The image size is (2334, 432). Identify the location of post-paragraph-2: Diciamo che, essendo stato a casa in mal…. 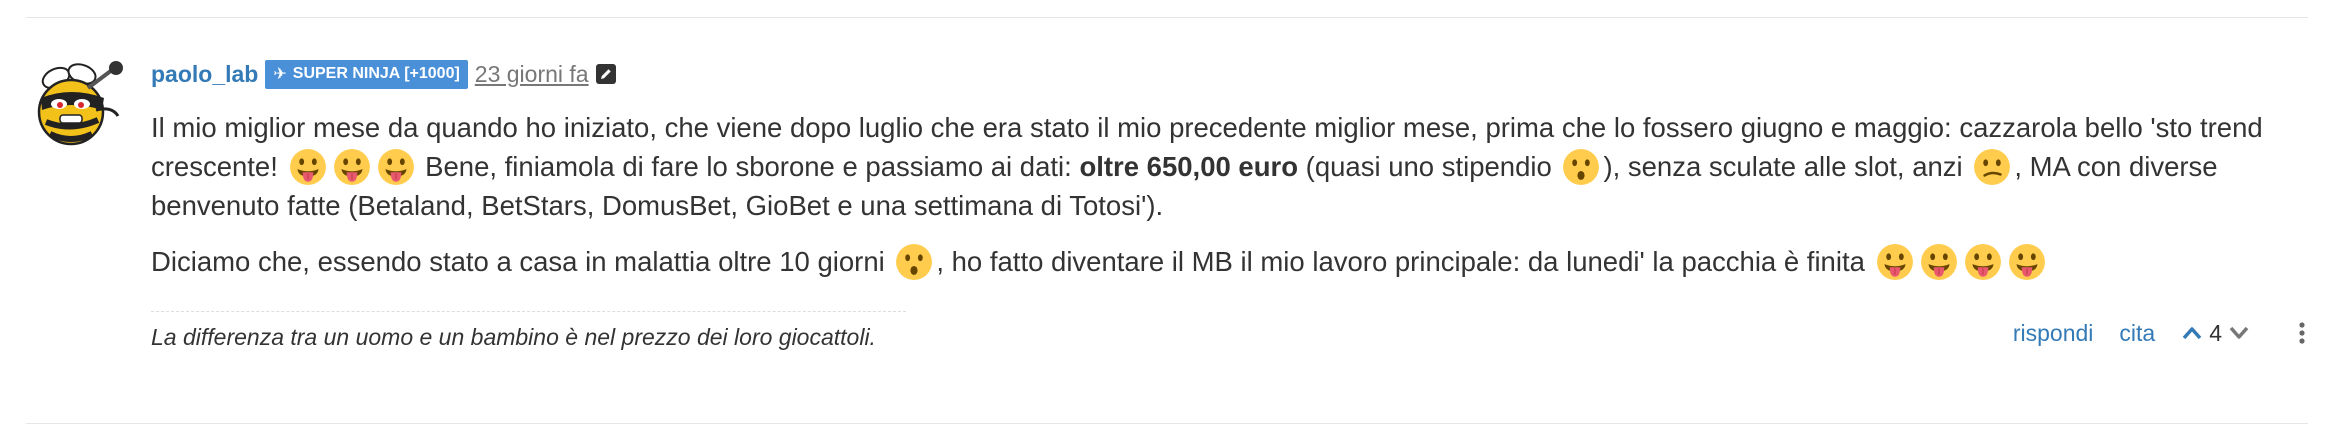
(1231, 261).